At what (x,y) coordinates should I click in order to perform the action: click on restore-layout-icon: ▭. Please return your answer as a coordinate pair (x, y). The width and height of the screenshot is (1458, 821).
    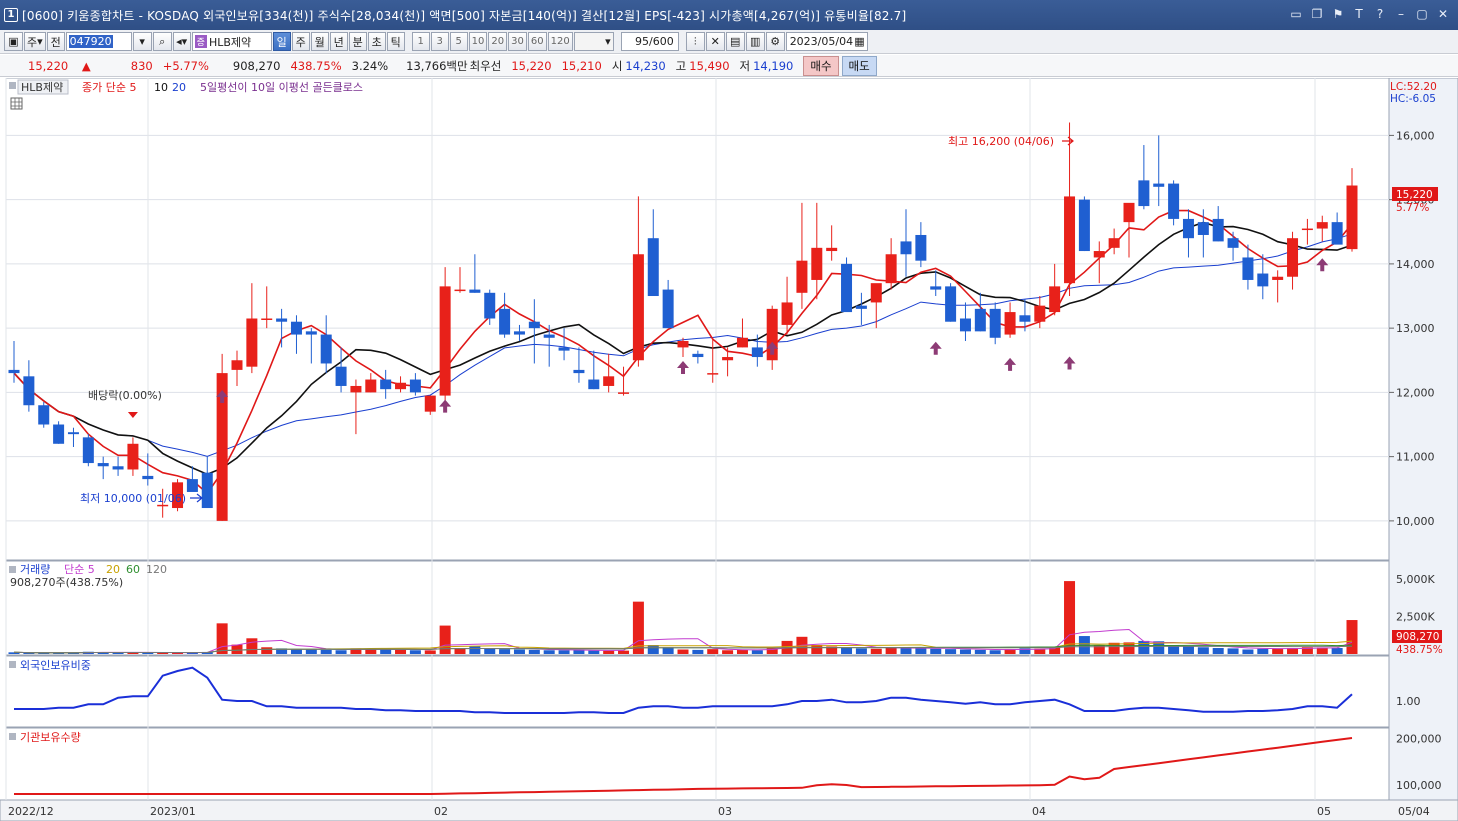
    Looking at the image, I should click on (1296, 14).